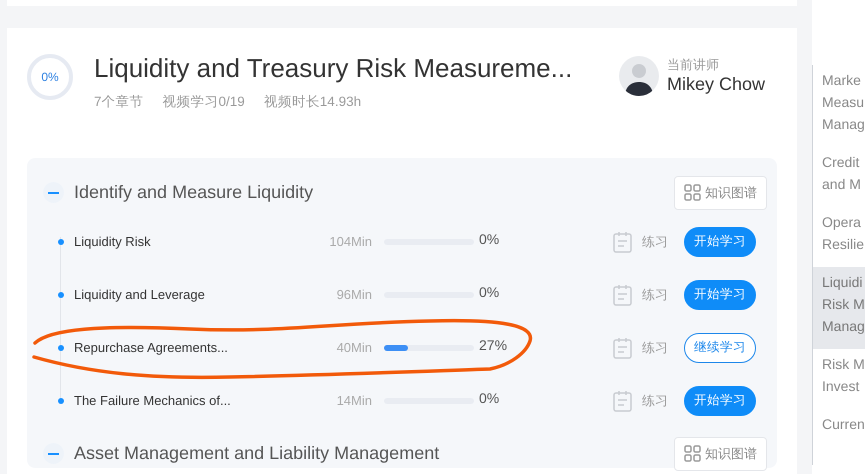  Describe the element at coordinates (203, 102) in the screenshot. I see `course-stat: 视频学习0/19` at that location.